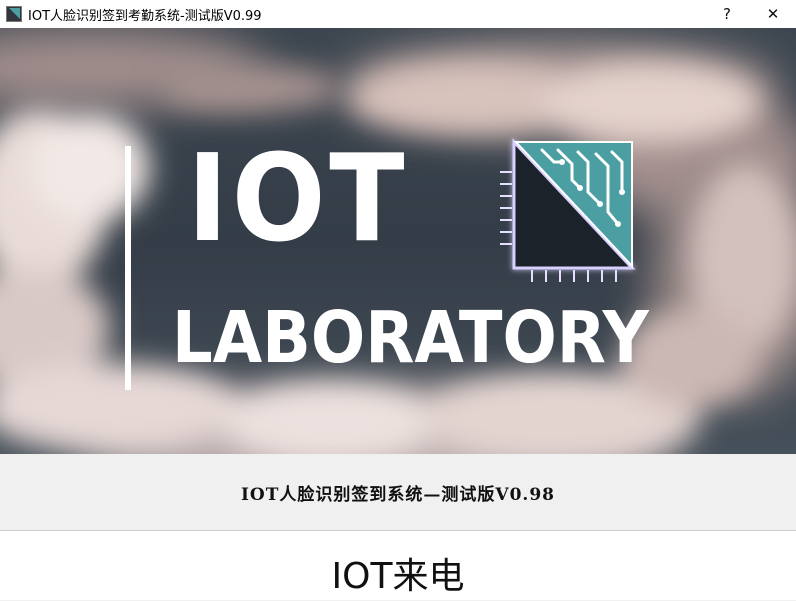 This screenshot has width=796, height=601. Describe the element at coordinates (773, 14) in the screenshot. I see `close-button: ✕` at that location.